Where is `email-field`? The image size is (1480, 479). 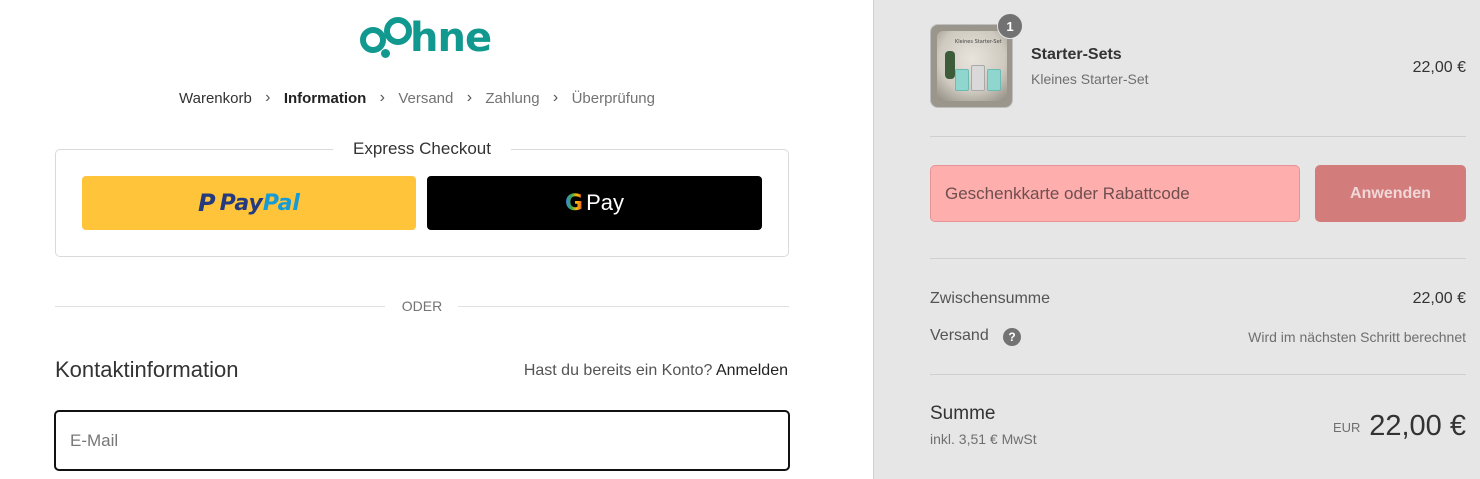
email-field is located at coordinates (422, 440).